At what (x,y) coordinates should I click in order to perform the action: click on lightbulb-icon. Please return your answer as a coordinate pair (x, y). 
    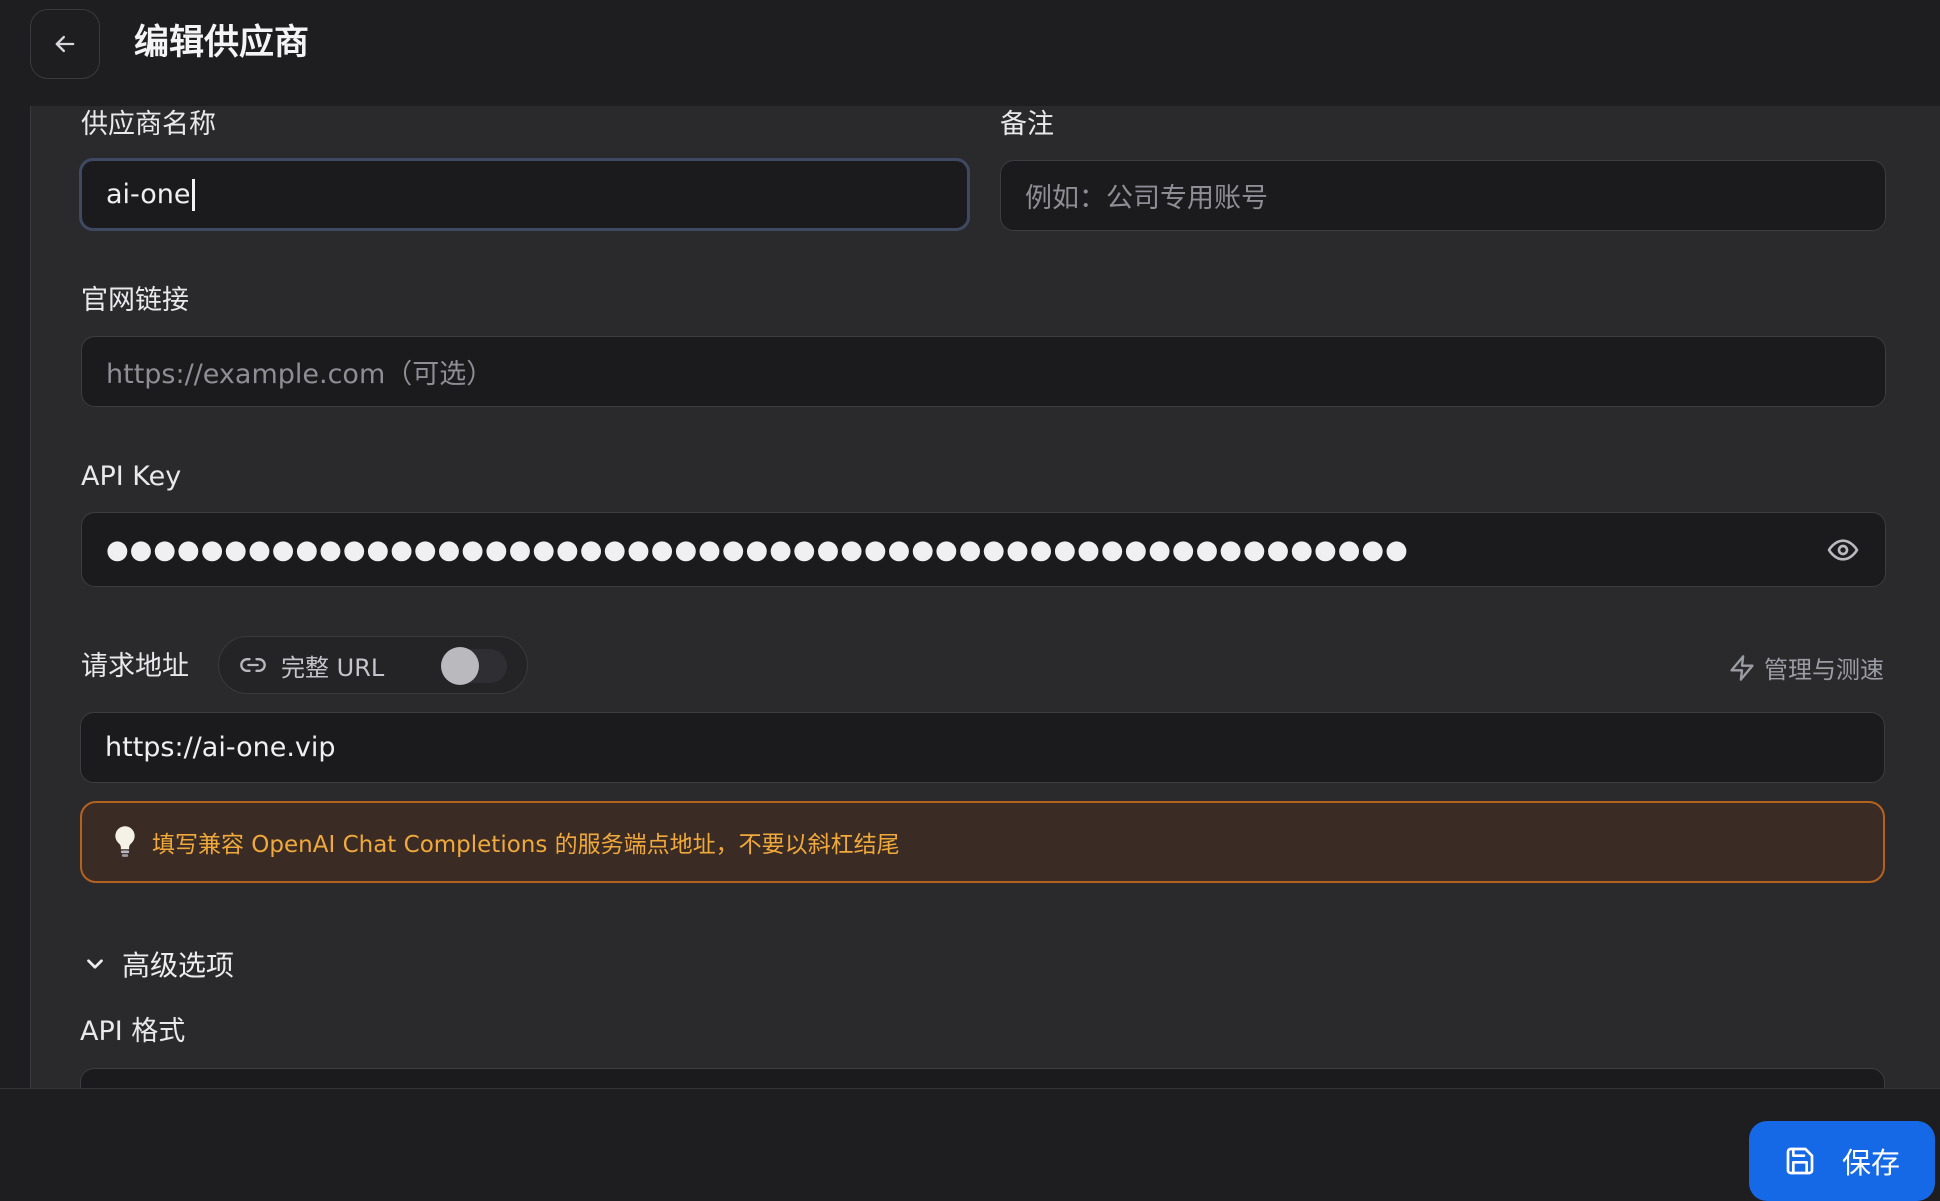
    Looking at the image, I should click on (125, 841).